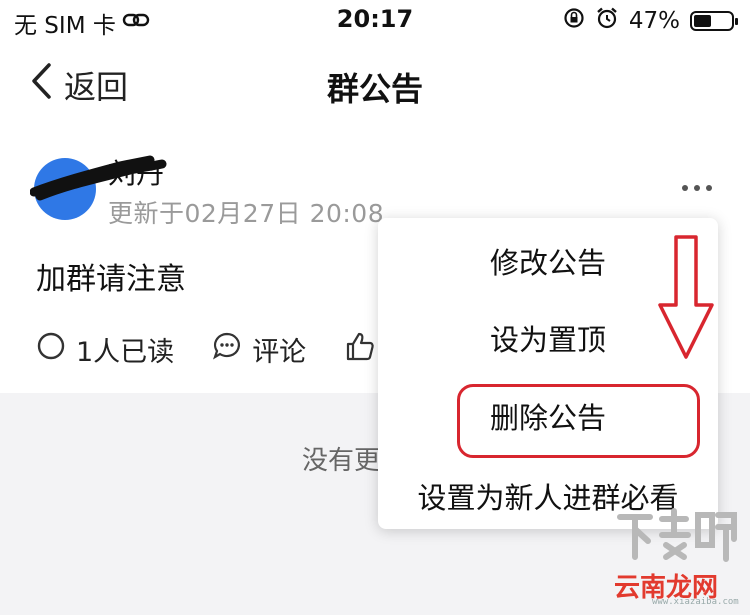  Describe the element at coordinates (341, 461) in the screenshot. I see `no-more-text: 没有更` at that location.